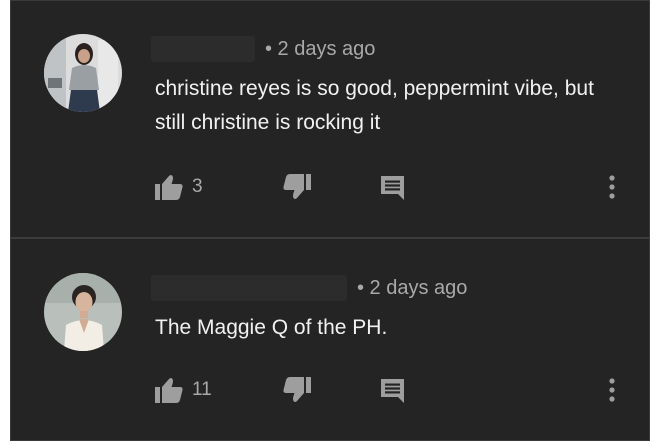 The width and height of the screenshot is (660, 441). I want to click on comment-text: The Maggie Q of the PH., so click(271, 327).